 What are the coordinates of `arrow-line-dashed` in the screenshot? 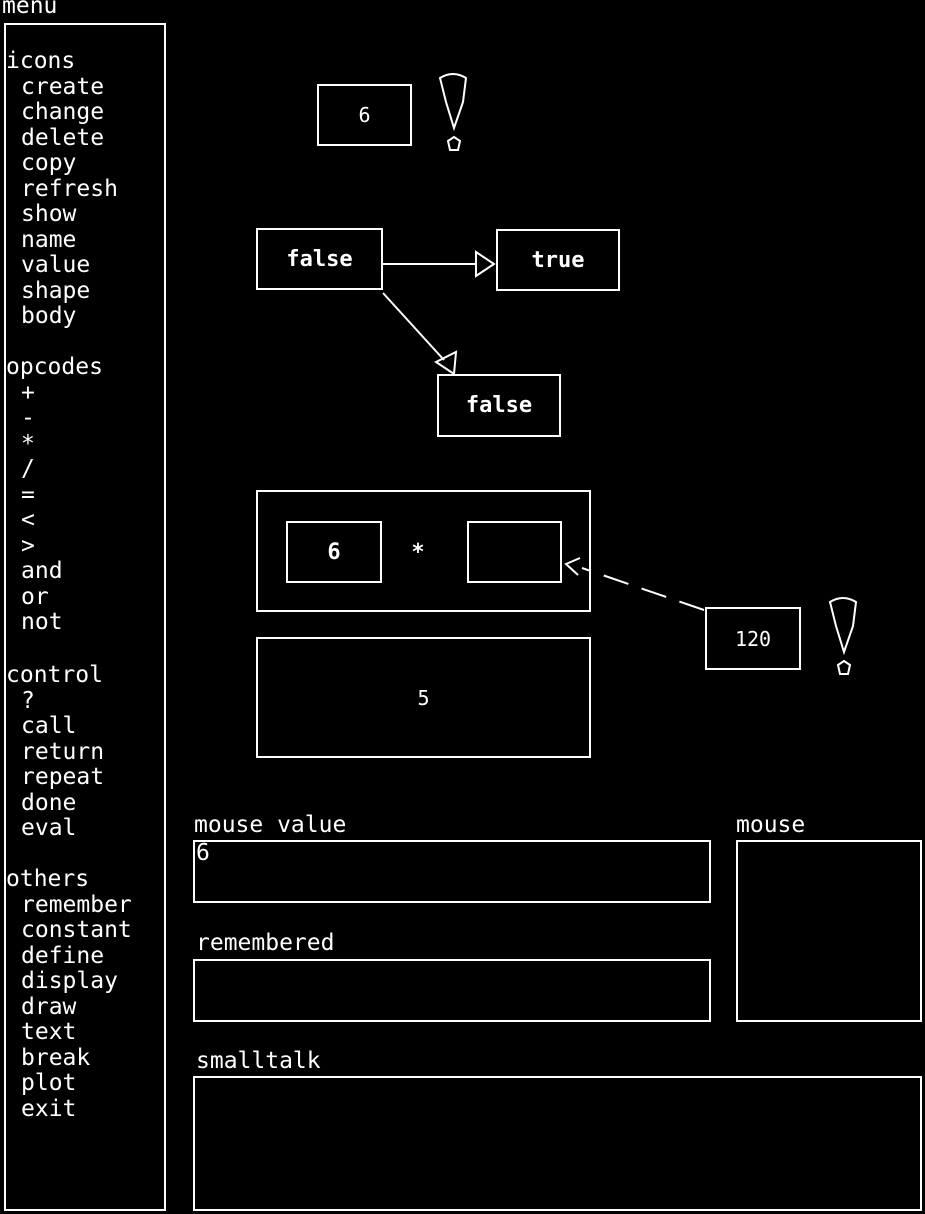 It's located at (643, 589).